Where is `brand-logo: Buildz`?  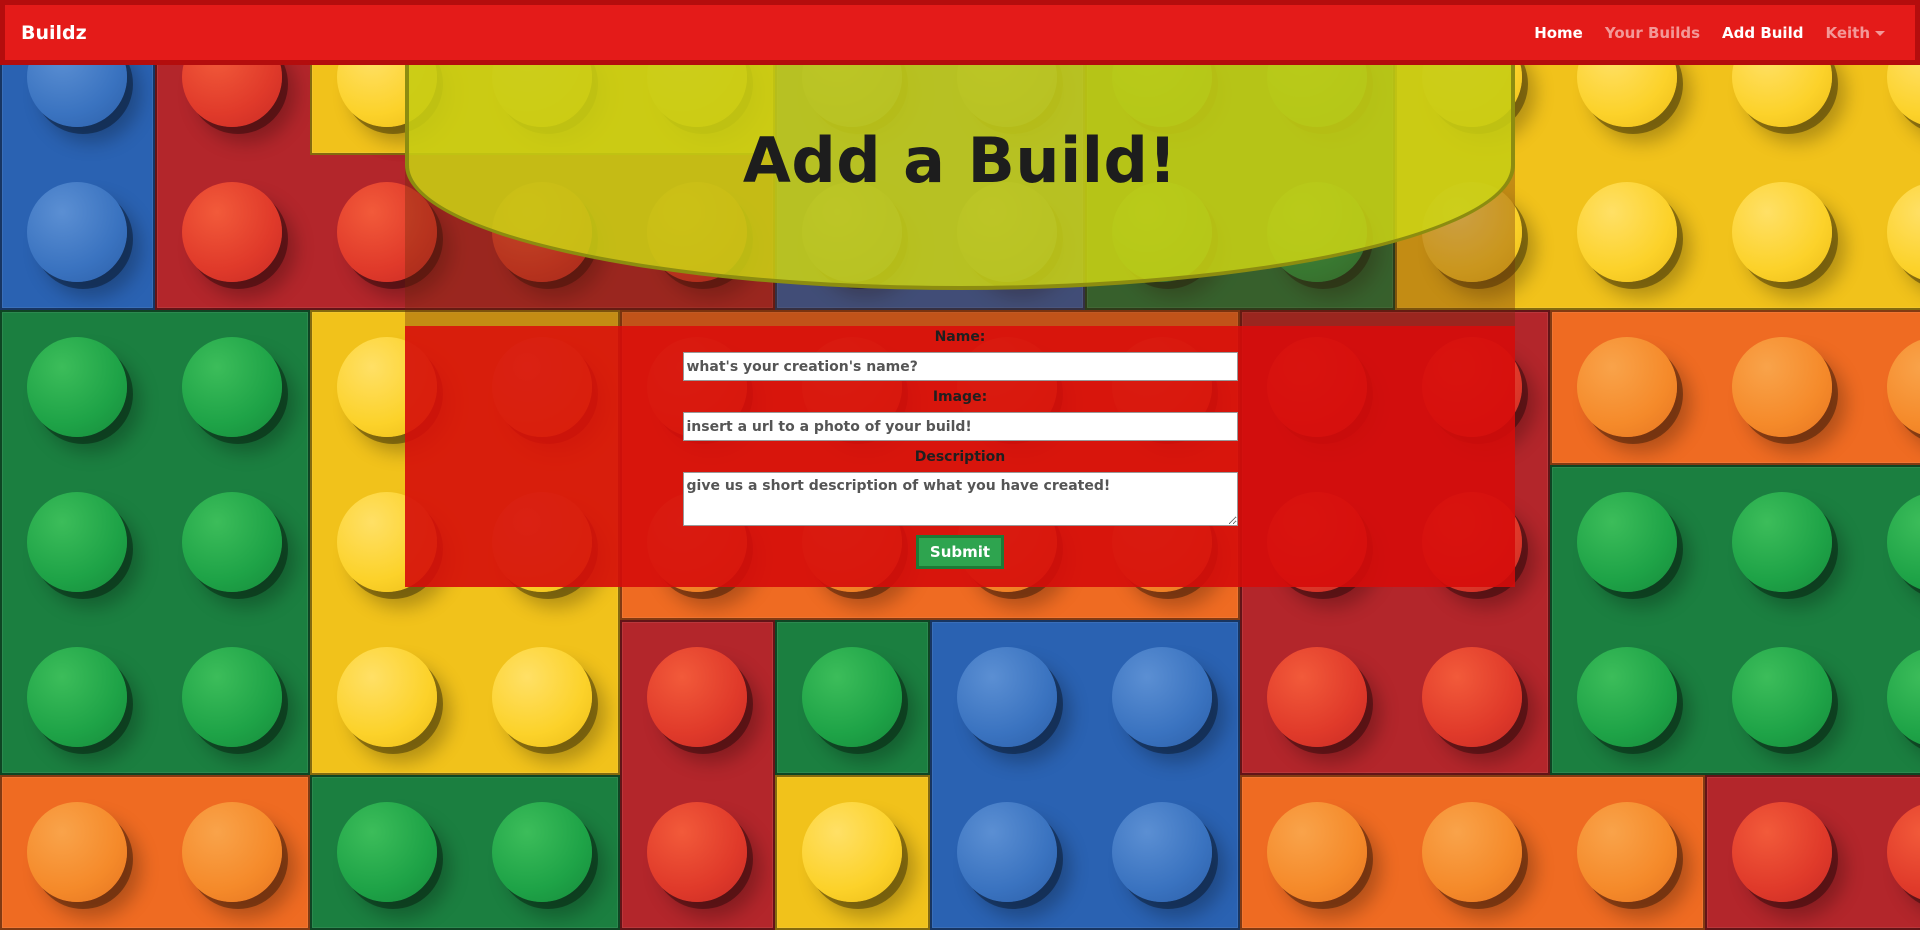 brand-logo: Buildz is located at coordinates (54, 33).